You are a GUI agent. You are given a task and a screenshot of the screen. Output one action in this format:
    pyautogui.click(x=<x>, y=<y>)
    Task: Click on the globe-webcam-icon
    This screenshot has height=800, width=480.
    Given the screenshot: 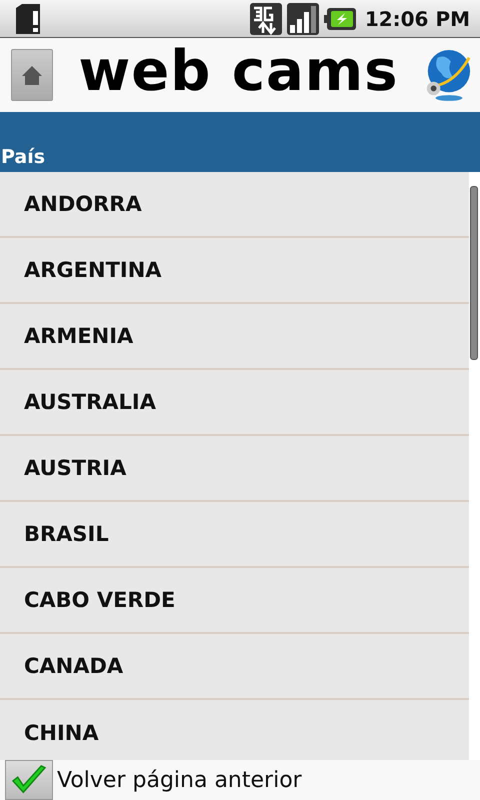 What is the action you would take?
    pyautogui.click(x=448, y=75)
    